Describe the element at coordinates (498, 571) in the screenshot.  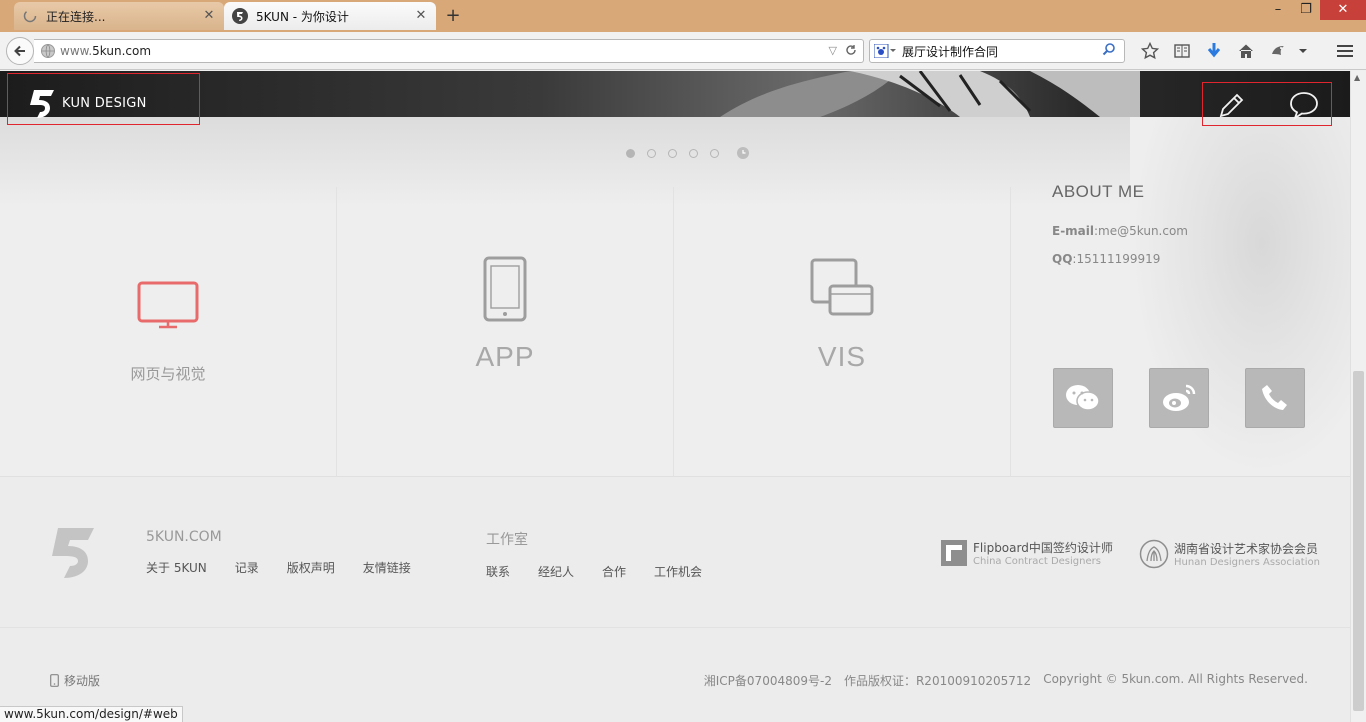
I see `footer-link-contact: 联系` at that location.